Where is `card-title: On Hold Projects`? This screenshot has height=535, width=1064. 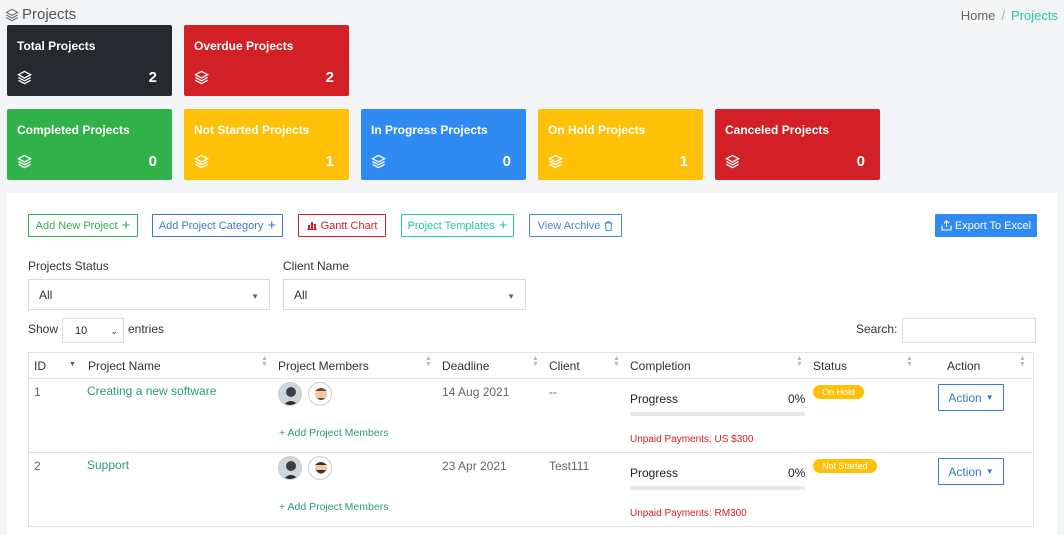
card-title: On Hold Projects is located at coordinates (597, 130).